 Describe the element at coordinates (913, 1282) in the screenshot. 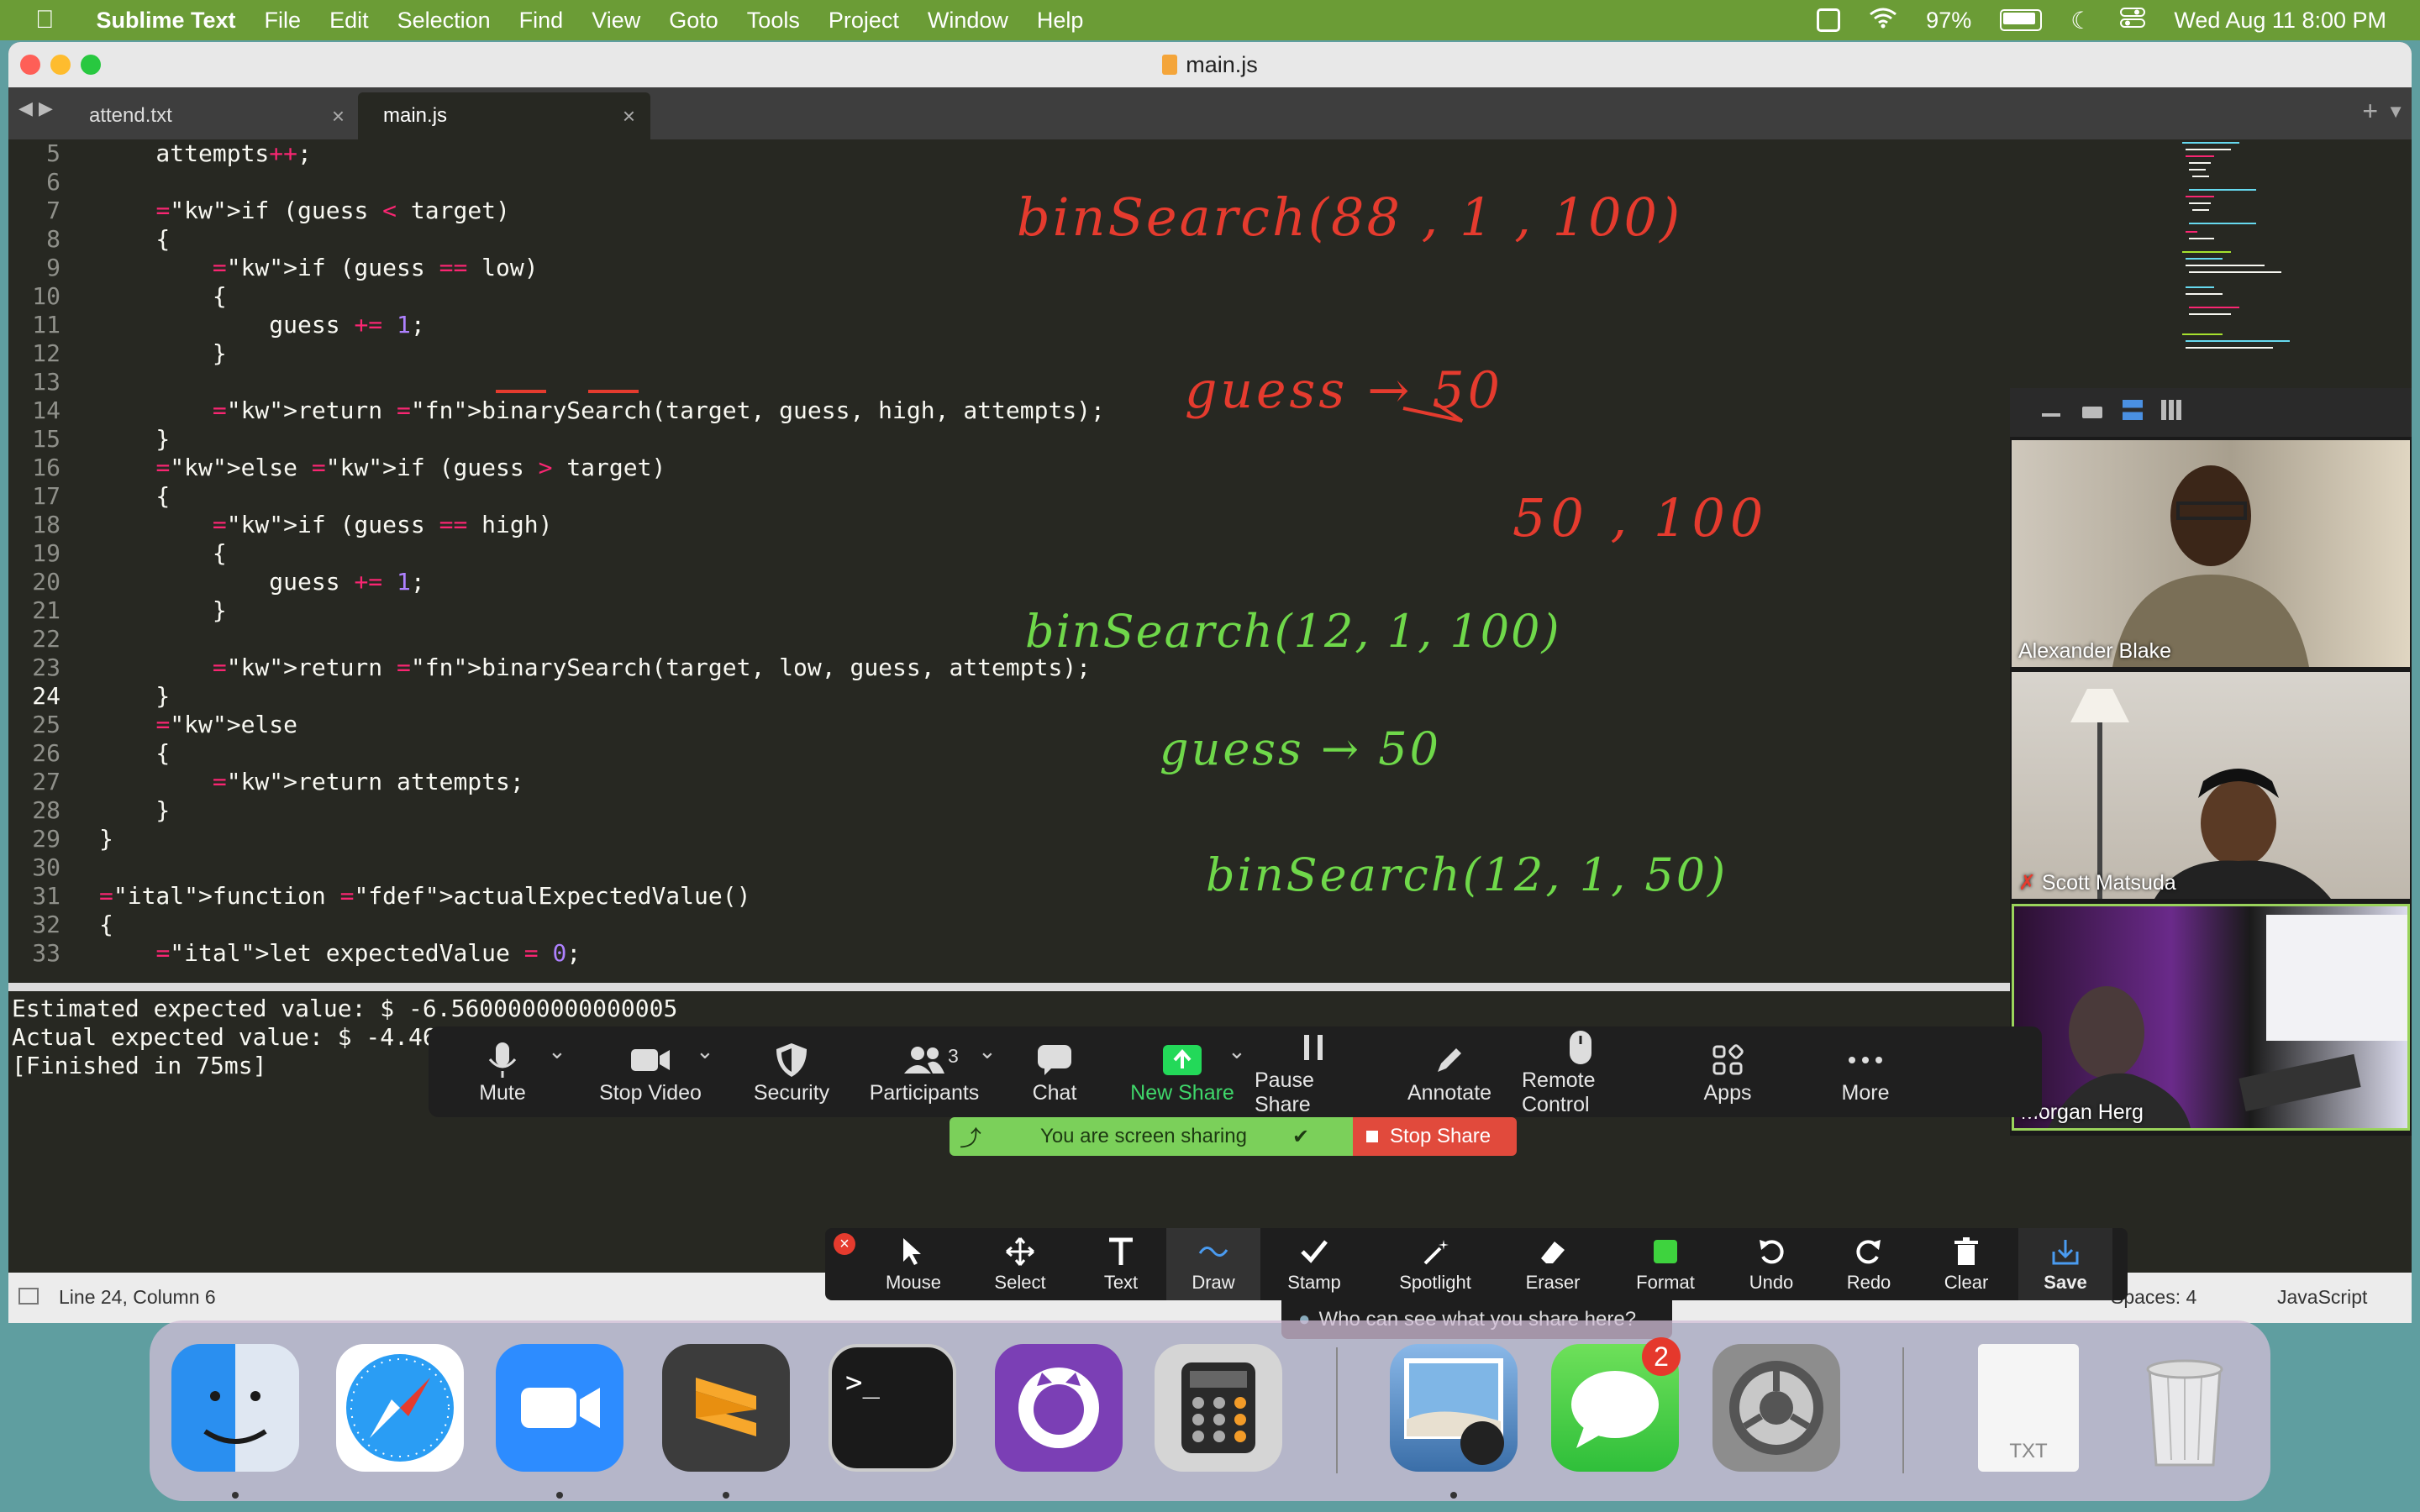

I see `annotate-tool-label: Mouse` at that location.